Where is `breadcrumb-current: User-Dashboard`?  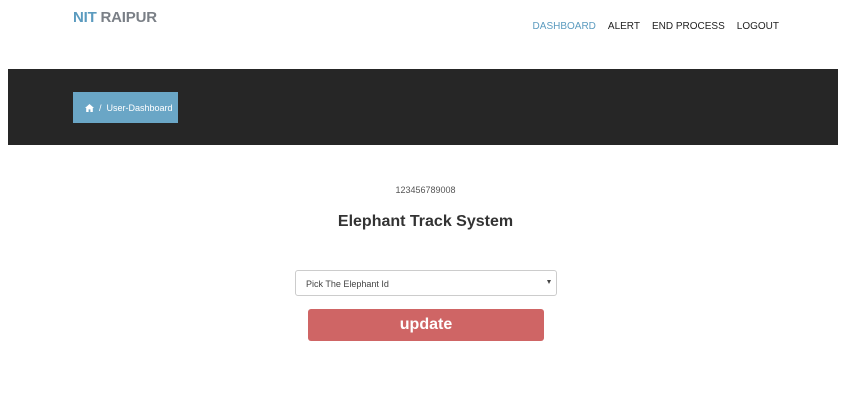 breadcrumb-current: User-Dashboard is located at coordinates (139, 107).